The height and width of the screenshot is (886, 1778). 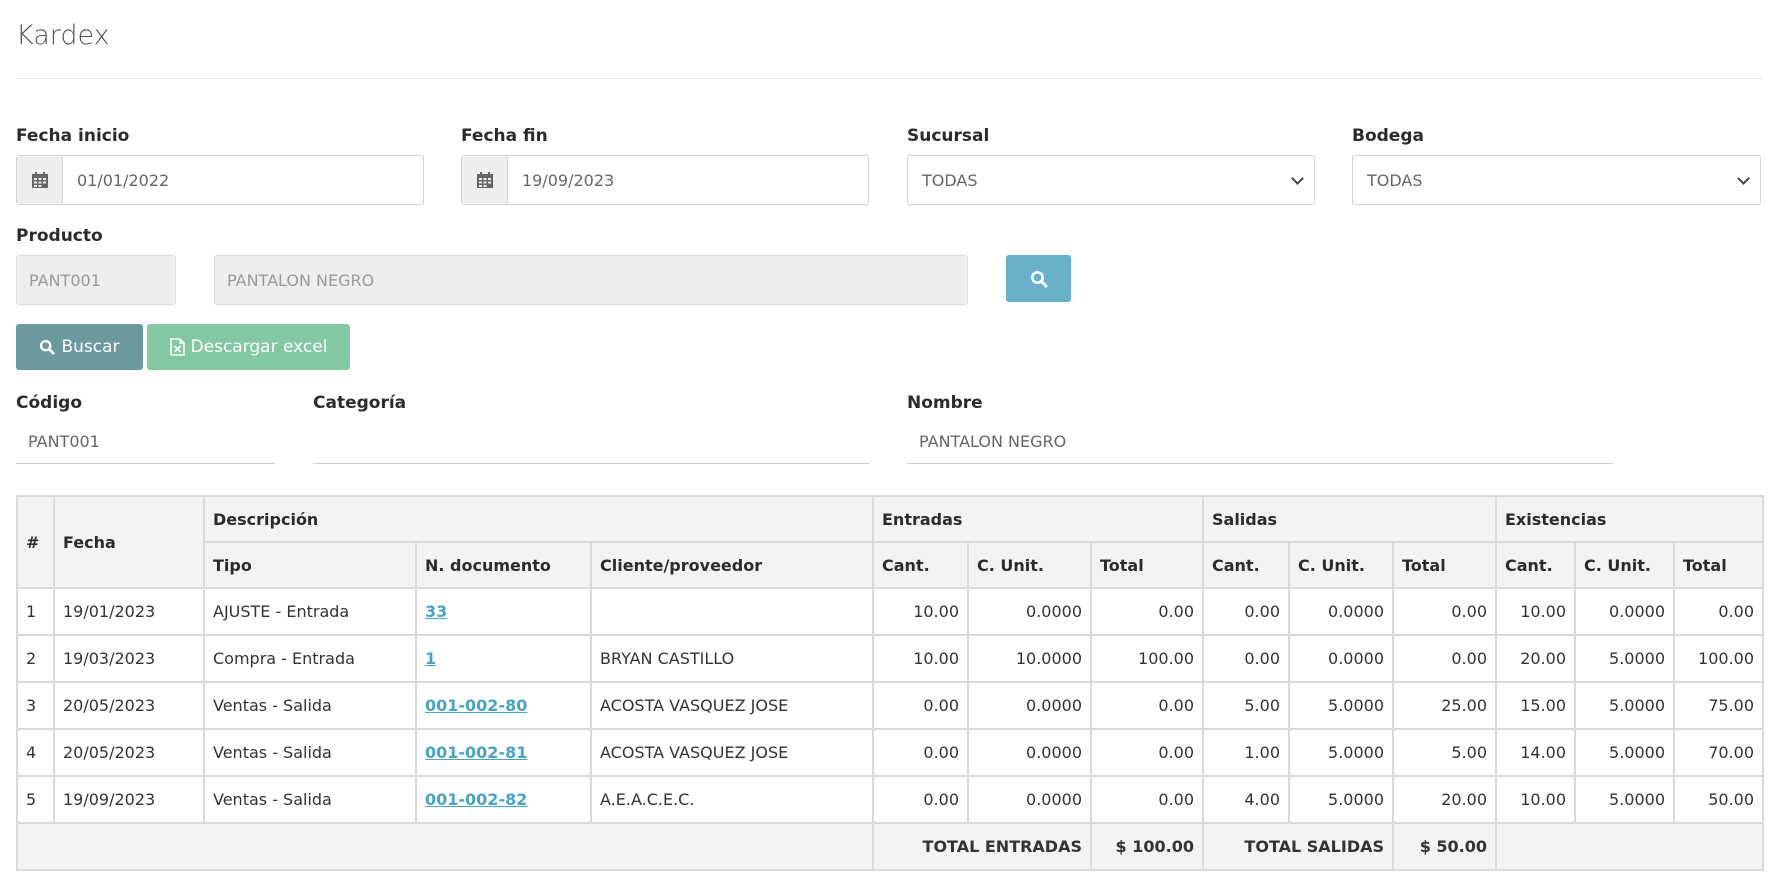 What do you see at coordinates (35, 752) in the screenshot?
I see `cell-num: 4` at bounding box center [35, 752].